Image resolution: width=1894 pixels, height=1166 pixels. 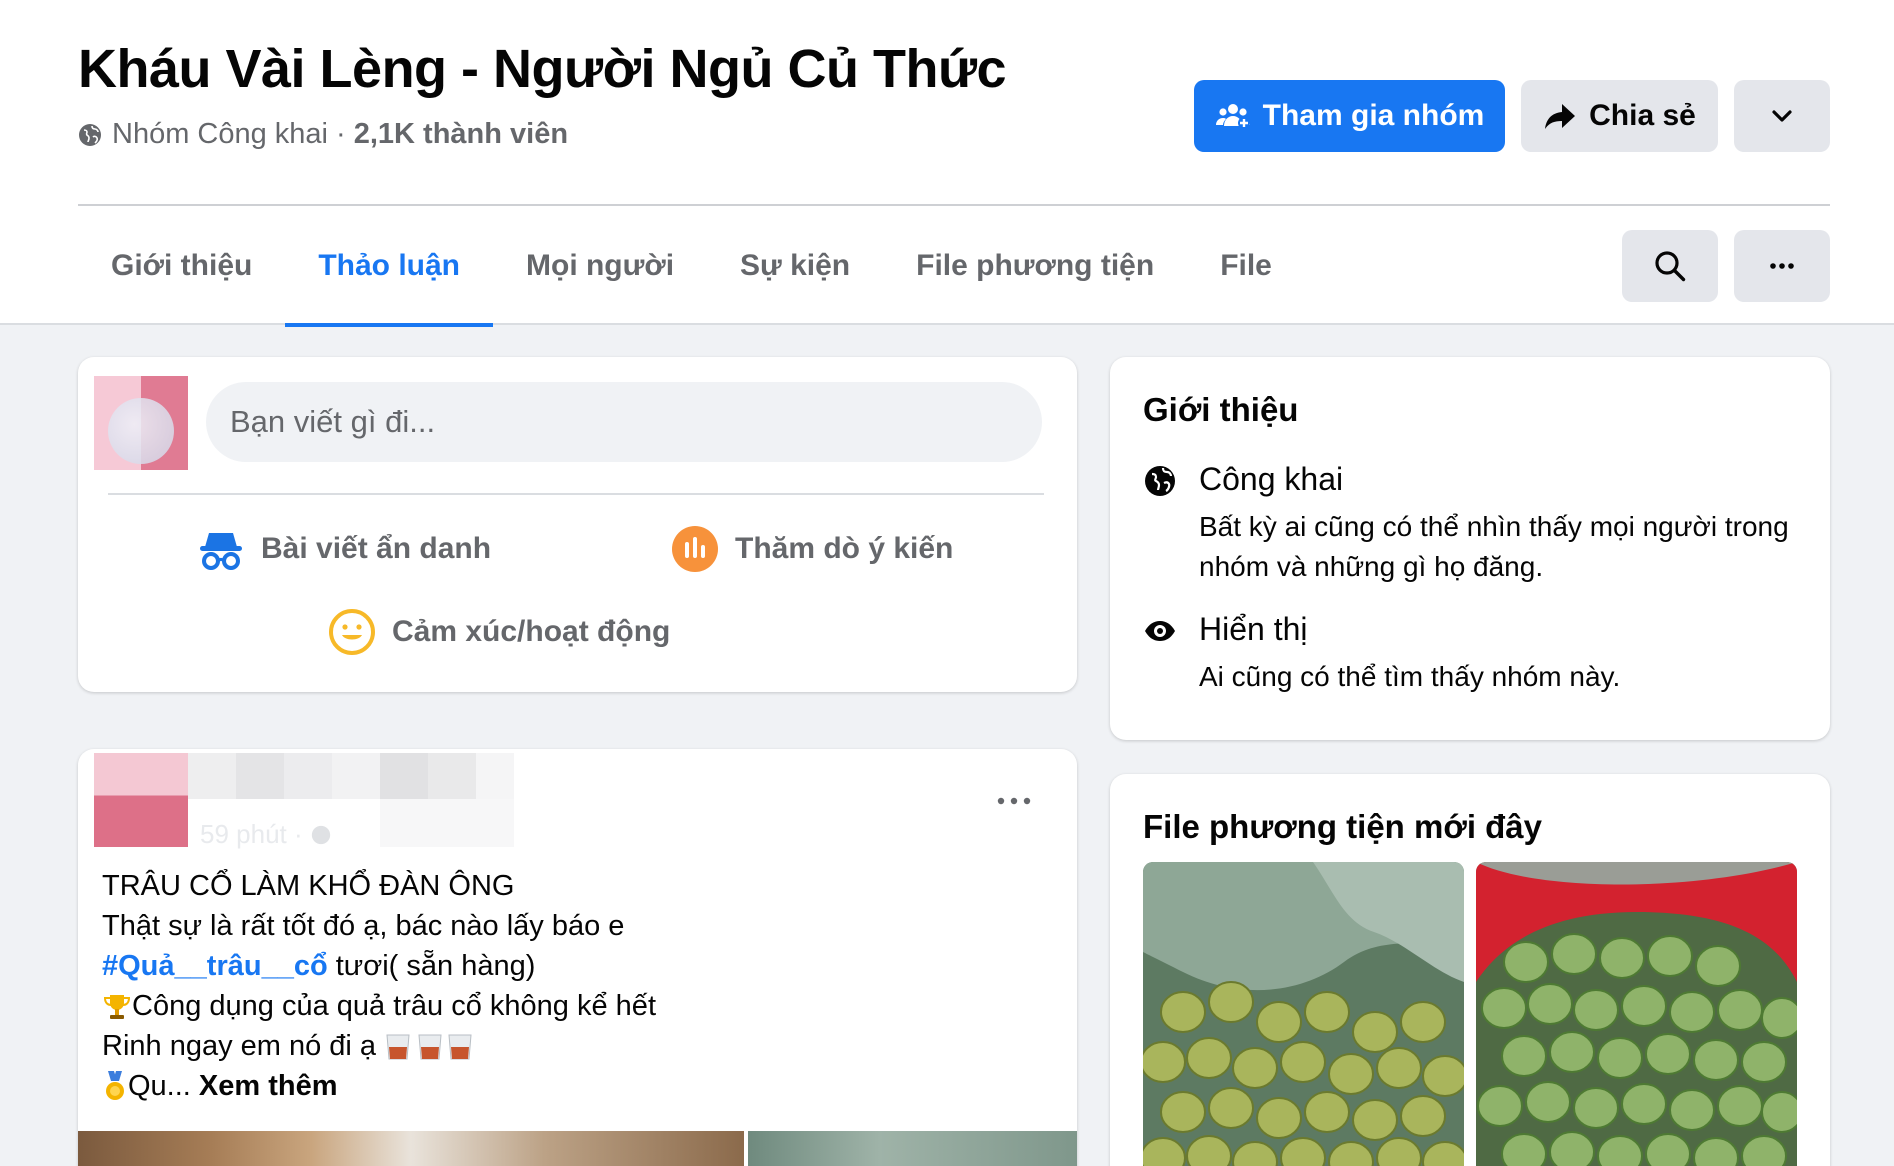 I want to click on post-line: #Quả__trâu__cổ tươi( sẵn hàng), so click(x=379, y=966).